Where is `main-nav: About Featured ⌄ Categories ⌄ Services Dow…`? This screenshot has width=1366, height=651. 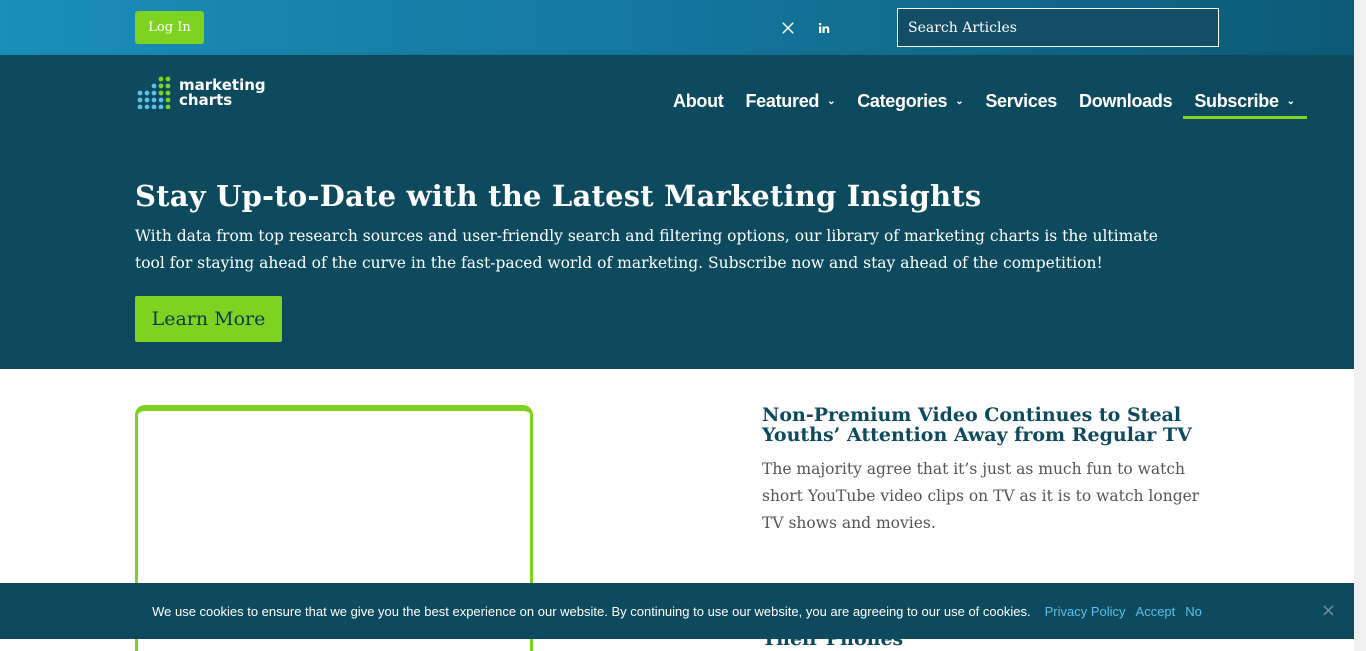
main-nav: About Featured ⌄ Categories ⌄ Services Dow… is located at coordinates (995, 103).